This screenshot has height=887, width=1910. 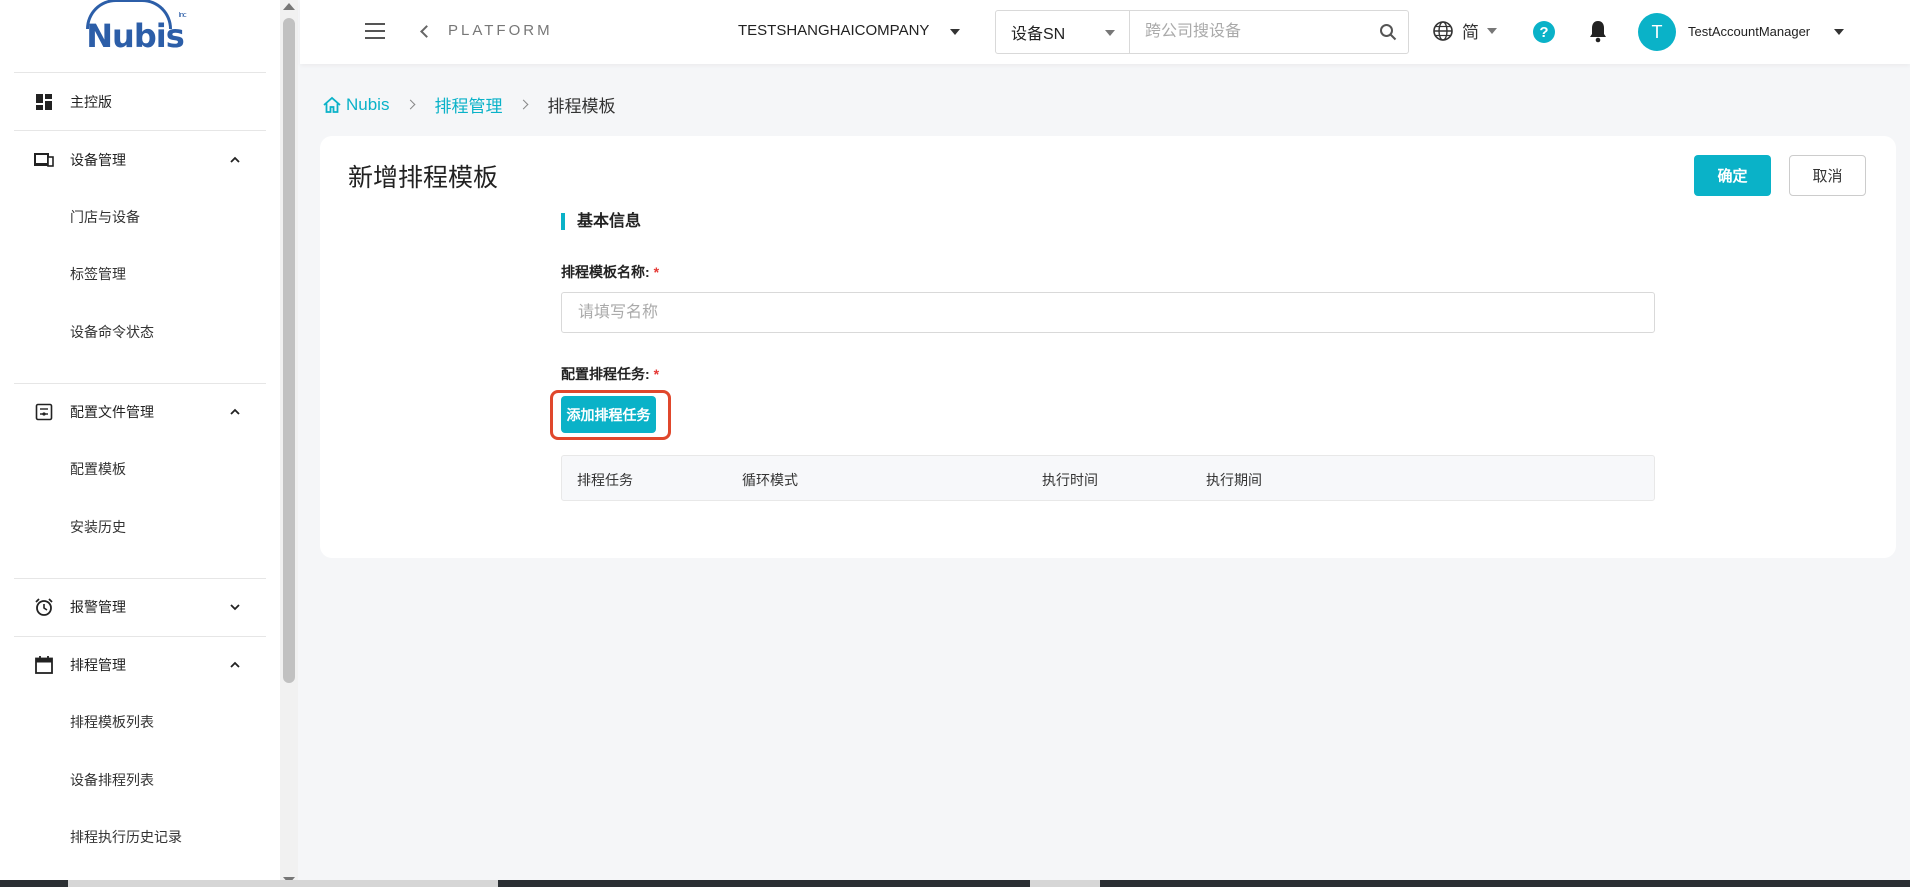 What do you see at coordinates (1038, 34) in the screenshot?
I see `search-type-value: 设备SN` at bounding box center [1038, 34].